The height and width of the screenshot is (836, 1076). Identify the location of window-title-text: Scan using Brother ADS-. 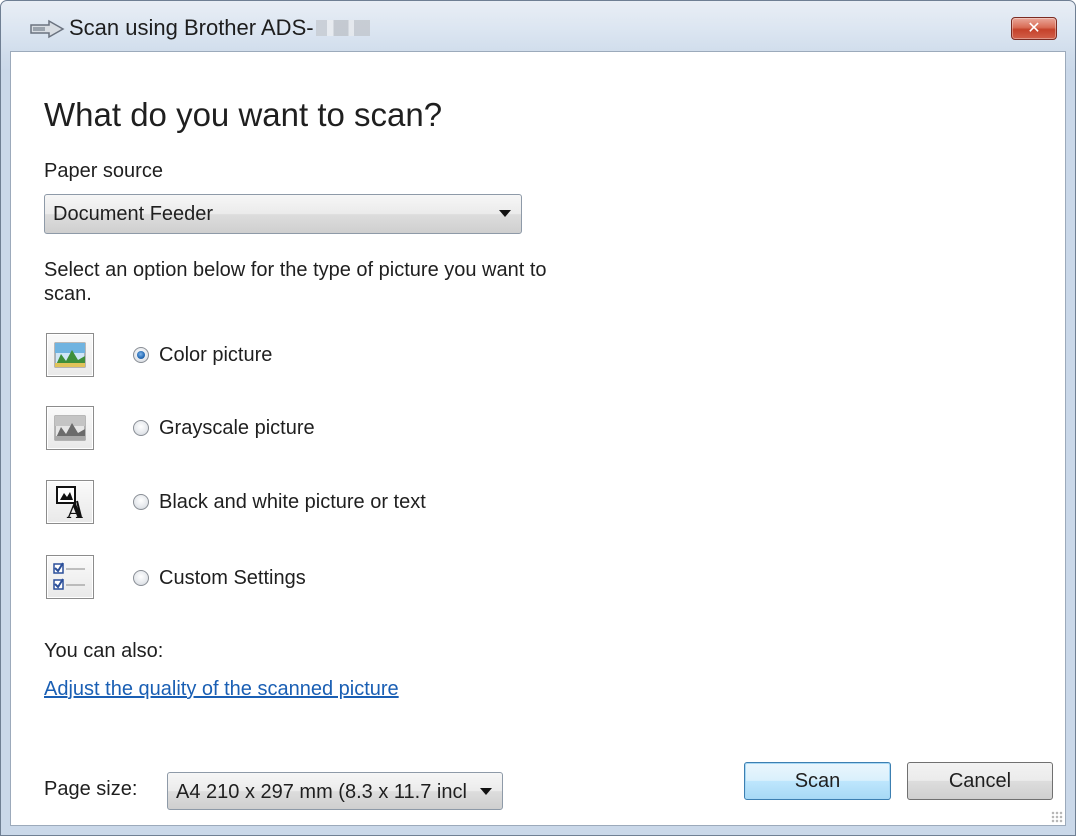
(191, 27).